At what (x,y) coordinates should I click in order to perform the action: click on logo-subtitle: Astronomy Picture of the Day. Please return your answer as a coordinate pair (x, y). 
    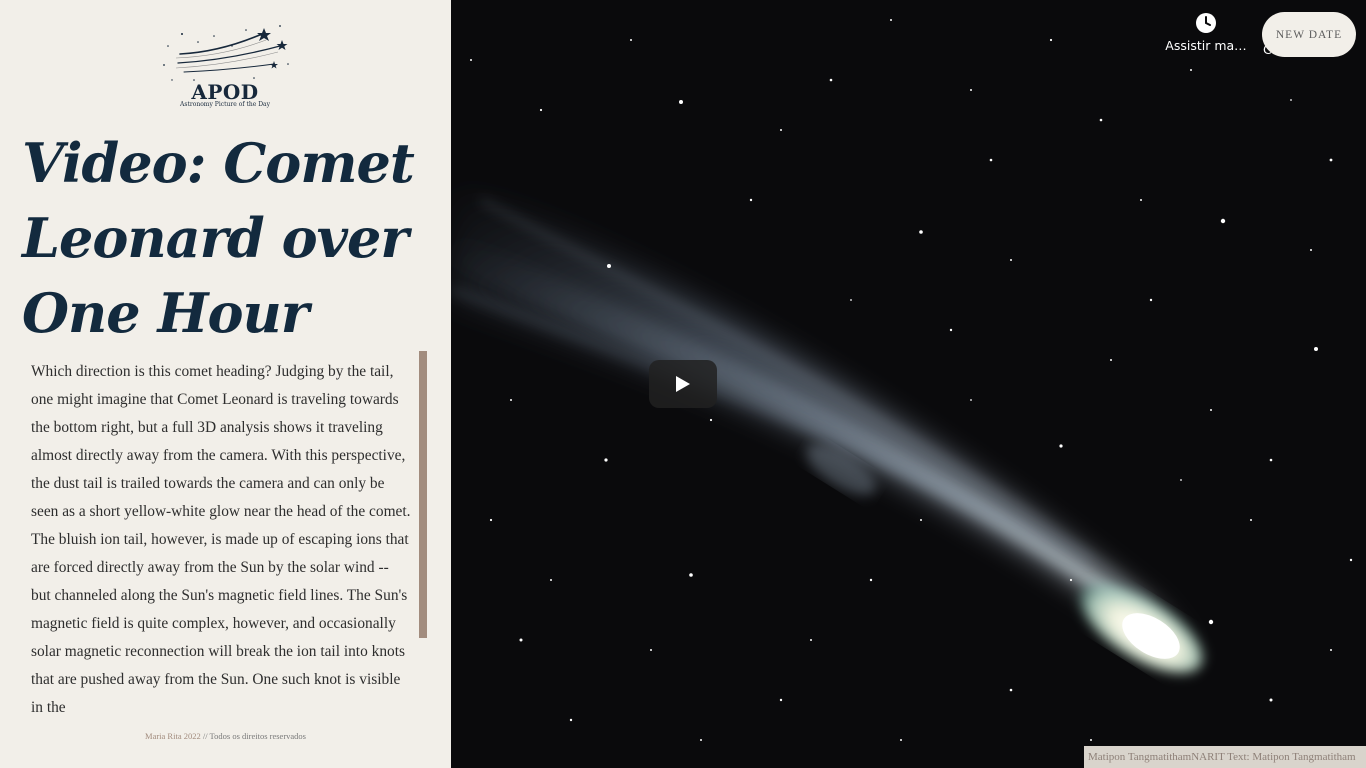
    Looking at the image, I should click on (225, 104).